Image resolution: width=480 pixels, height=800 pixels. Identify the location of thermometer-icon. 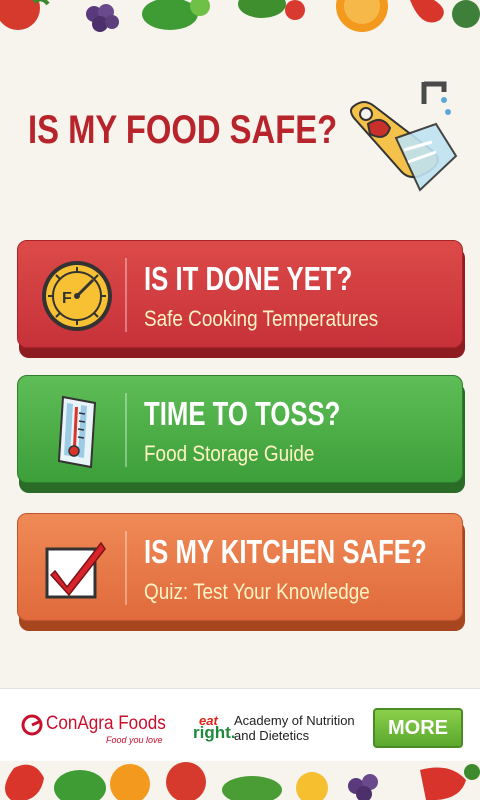
(77, 431).